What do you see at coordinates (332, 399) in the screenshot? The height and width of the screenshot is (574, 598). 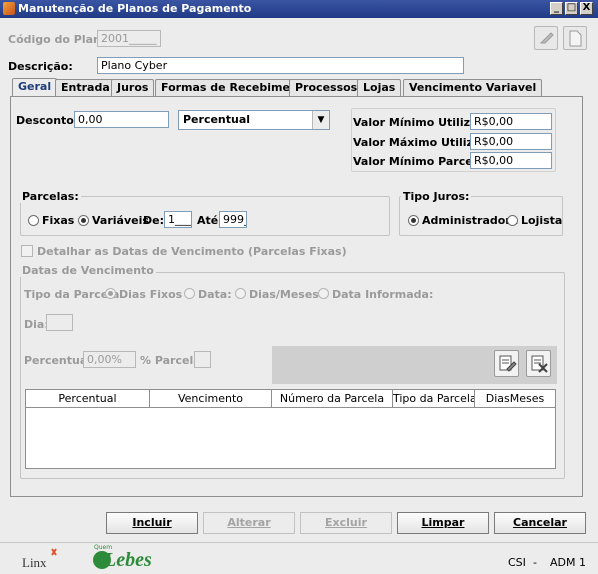 I see `col-numero-parcela: Número da Parcela` at bounding box center [332, 399].